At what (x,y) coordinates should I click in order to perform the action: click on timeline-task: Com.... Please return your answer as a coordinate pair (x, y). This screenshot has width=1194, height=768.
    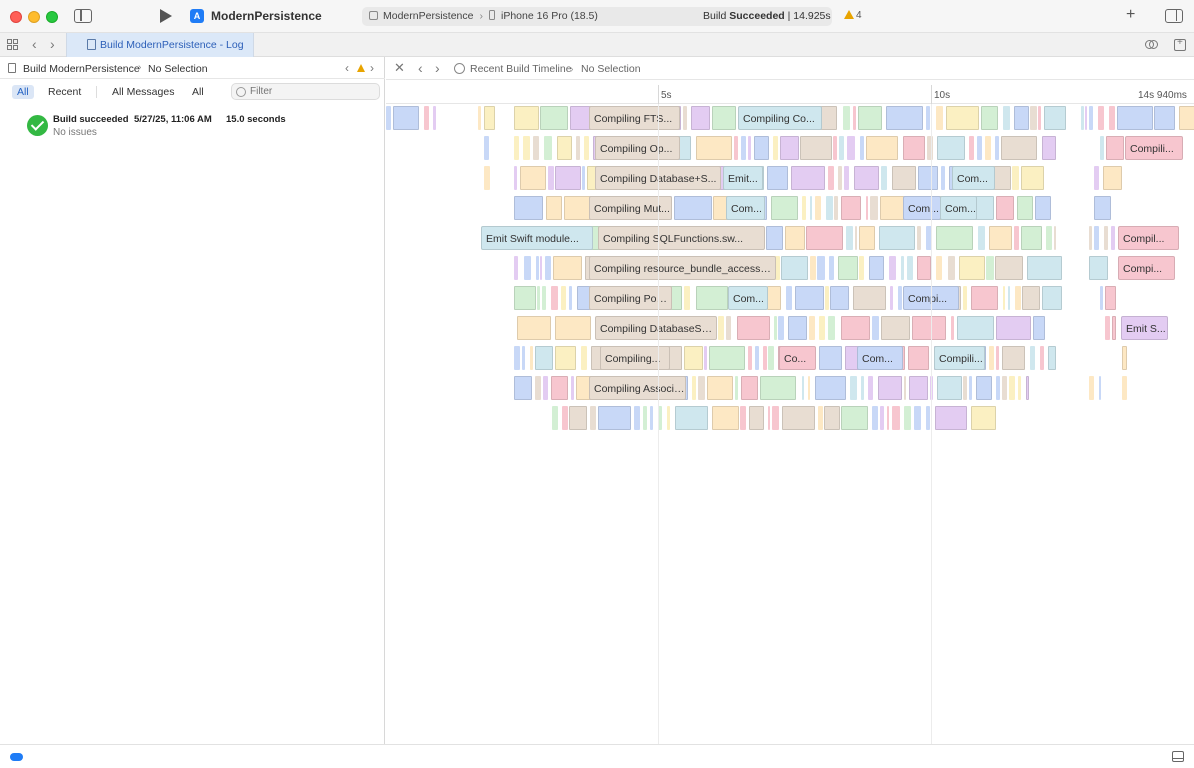
    Looking at the image, I should click on (880, 358).